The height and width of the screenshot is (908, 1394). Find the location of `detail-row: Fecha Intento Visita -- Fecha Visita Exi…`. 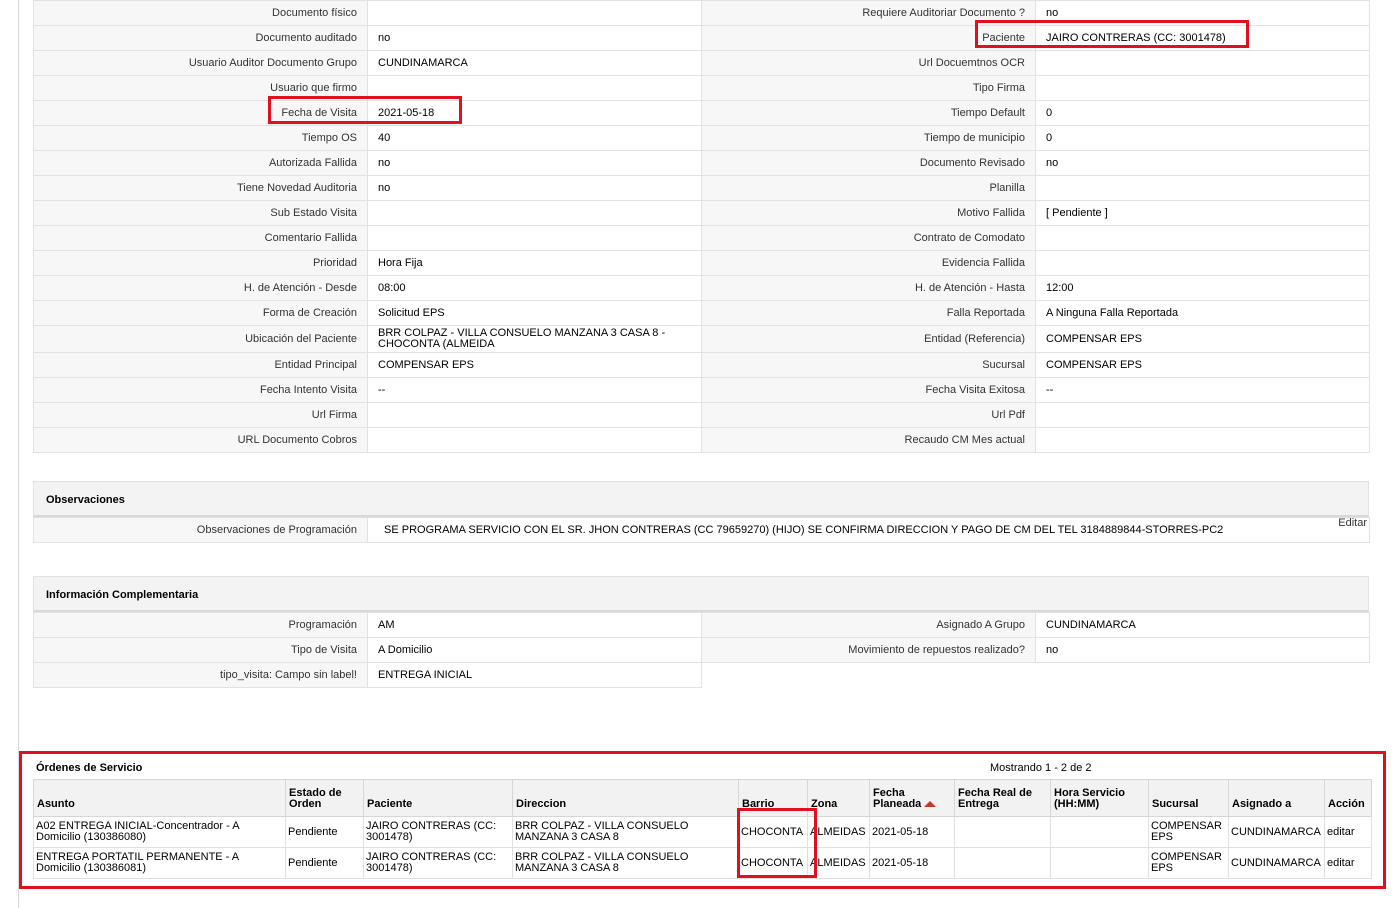

detail-row: Fecha Intento Visita -- Fecha Visita Exi… is located at coordinates (701, 390).